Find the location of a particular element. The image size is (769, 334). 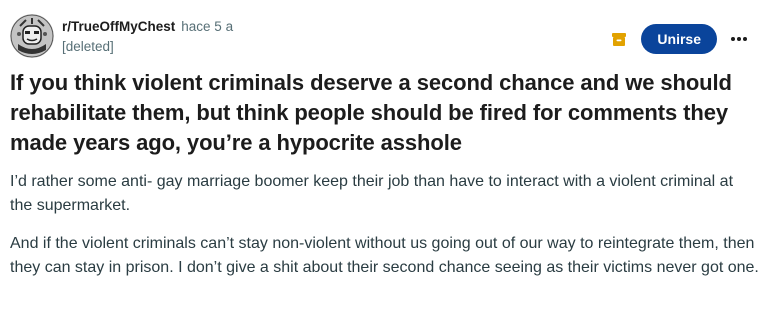

header-actions: Unirse is located at coordinates (681, 39).